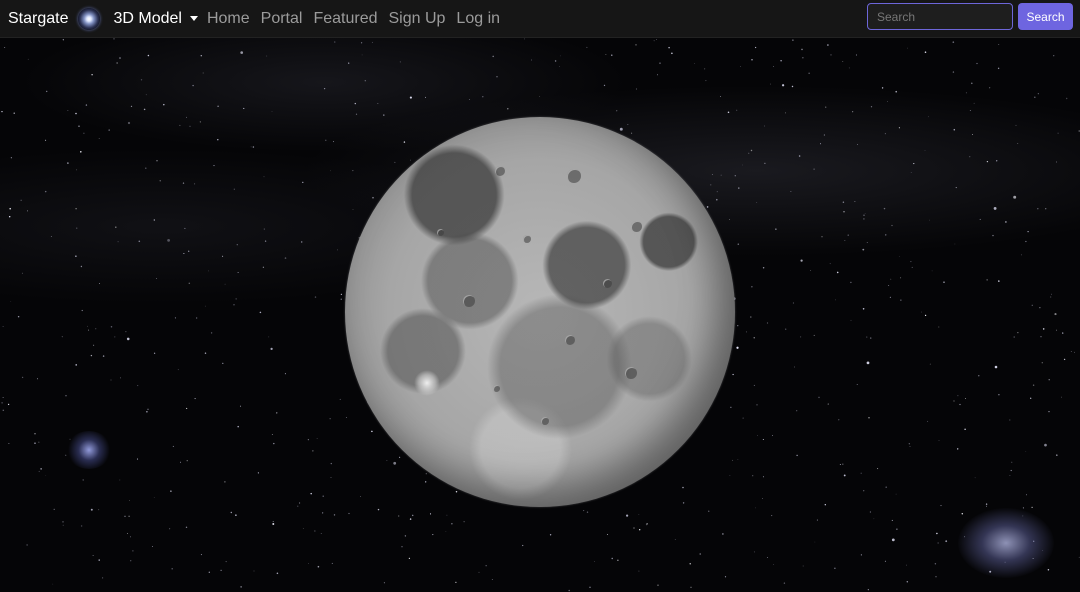 This screenshot has width=1080, height=592. What do you see at coordinates (38, 19) in the screenshot?
I see `brand-link: Stargate` at bounding box center [38, 19].